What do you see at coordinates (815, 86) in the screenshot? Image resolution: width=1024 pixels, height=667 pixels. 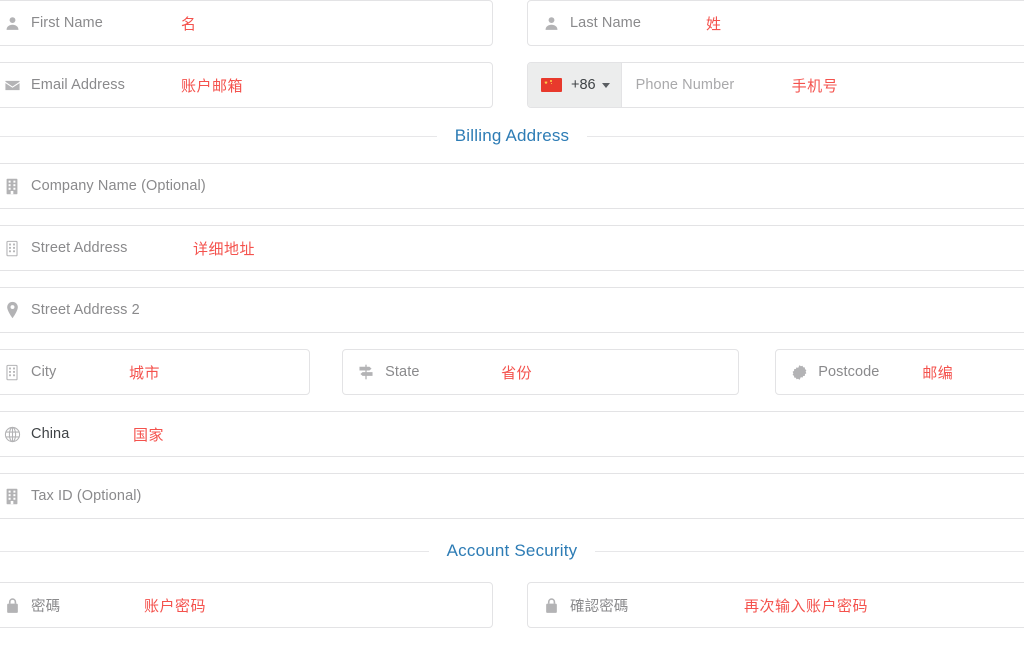 I see `phone-number-annotation: 手机号` at bounding box center [815, 86].